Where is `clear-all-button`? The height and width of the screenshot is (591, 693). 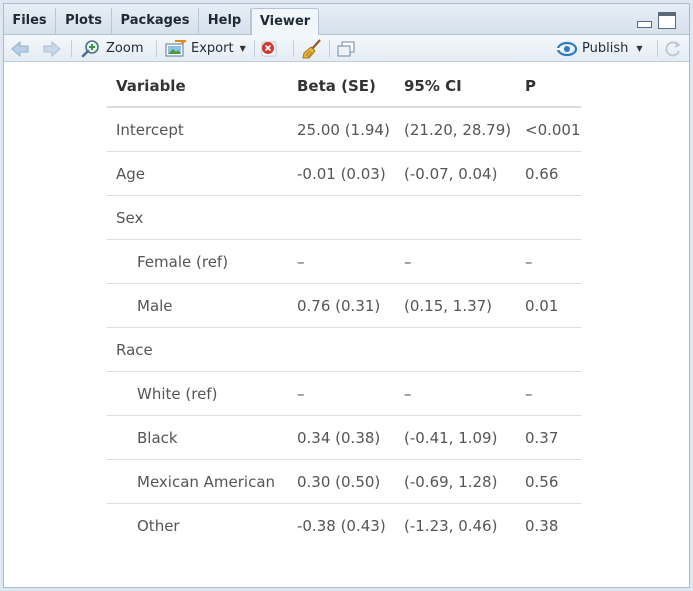 clear-all-button is located at coordinates (312, 48).